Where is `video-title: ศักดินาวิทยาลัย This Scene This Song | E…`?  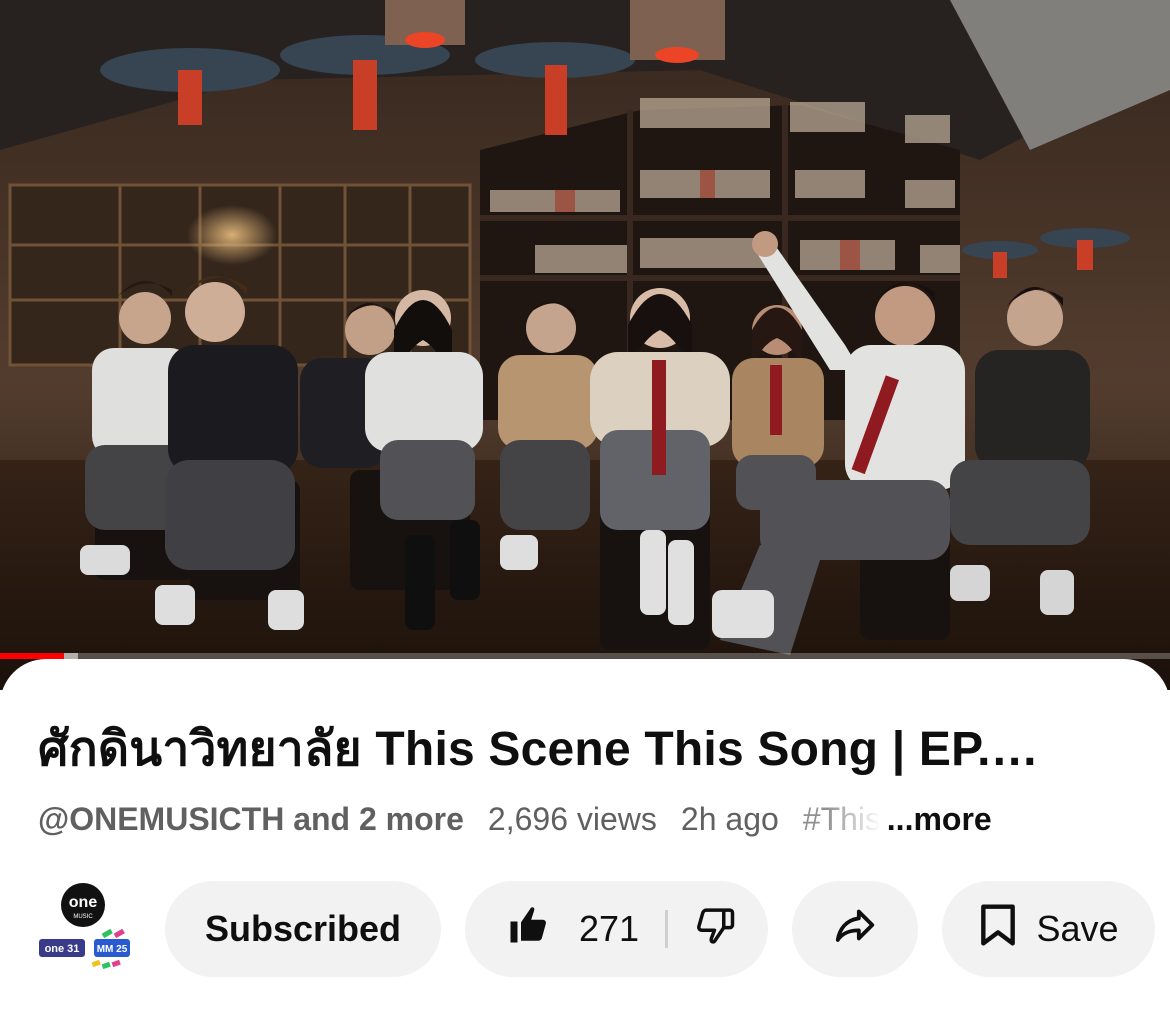
video-title: ศักดินาวิทยาลัย This Scene This Song | E… is located at coordinates (585, 749).